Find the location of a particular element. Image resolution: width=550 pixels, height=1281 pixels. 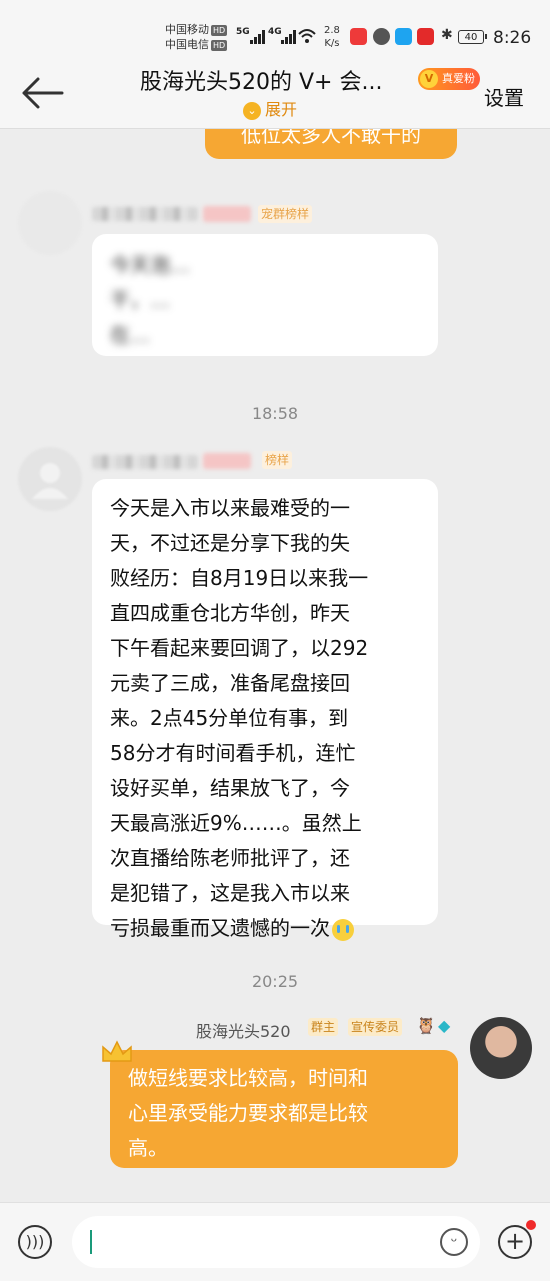

tag-group-owner: 群主 is located at coordinates (323, 1027).